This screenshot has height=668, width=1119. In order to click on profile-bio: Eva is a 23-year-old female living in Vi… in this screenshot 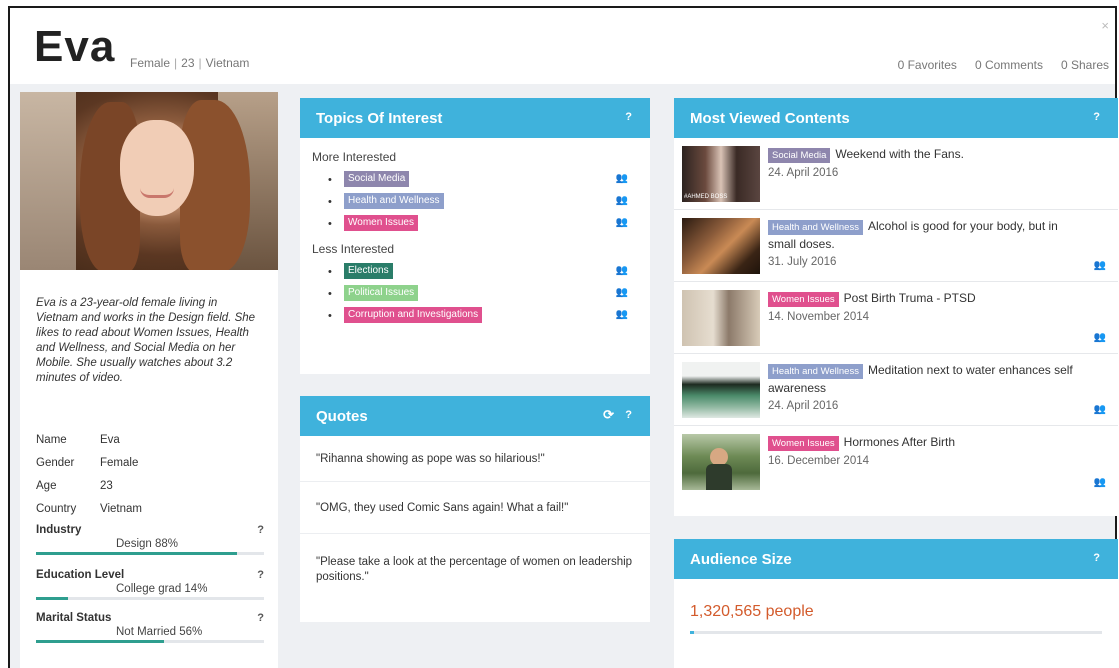, I will do `click(146, 340)`.